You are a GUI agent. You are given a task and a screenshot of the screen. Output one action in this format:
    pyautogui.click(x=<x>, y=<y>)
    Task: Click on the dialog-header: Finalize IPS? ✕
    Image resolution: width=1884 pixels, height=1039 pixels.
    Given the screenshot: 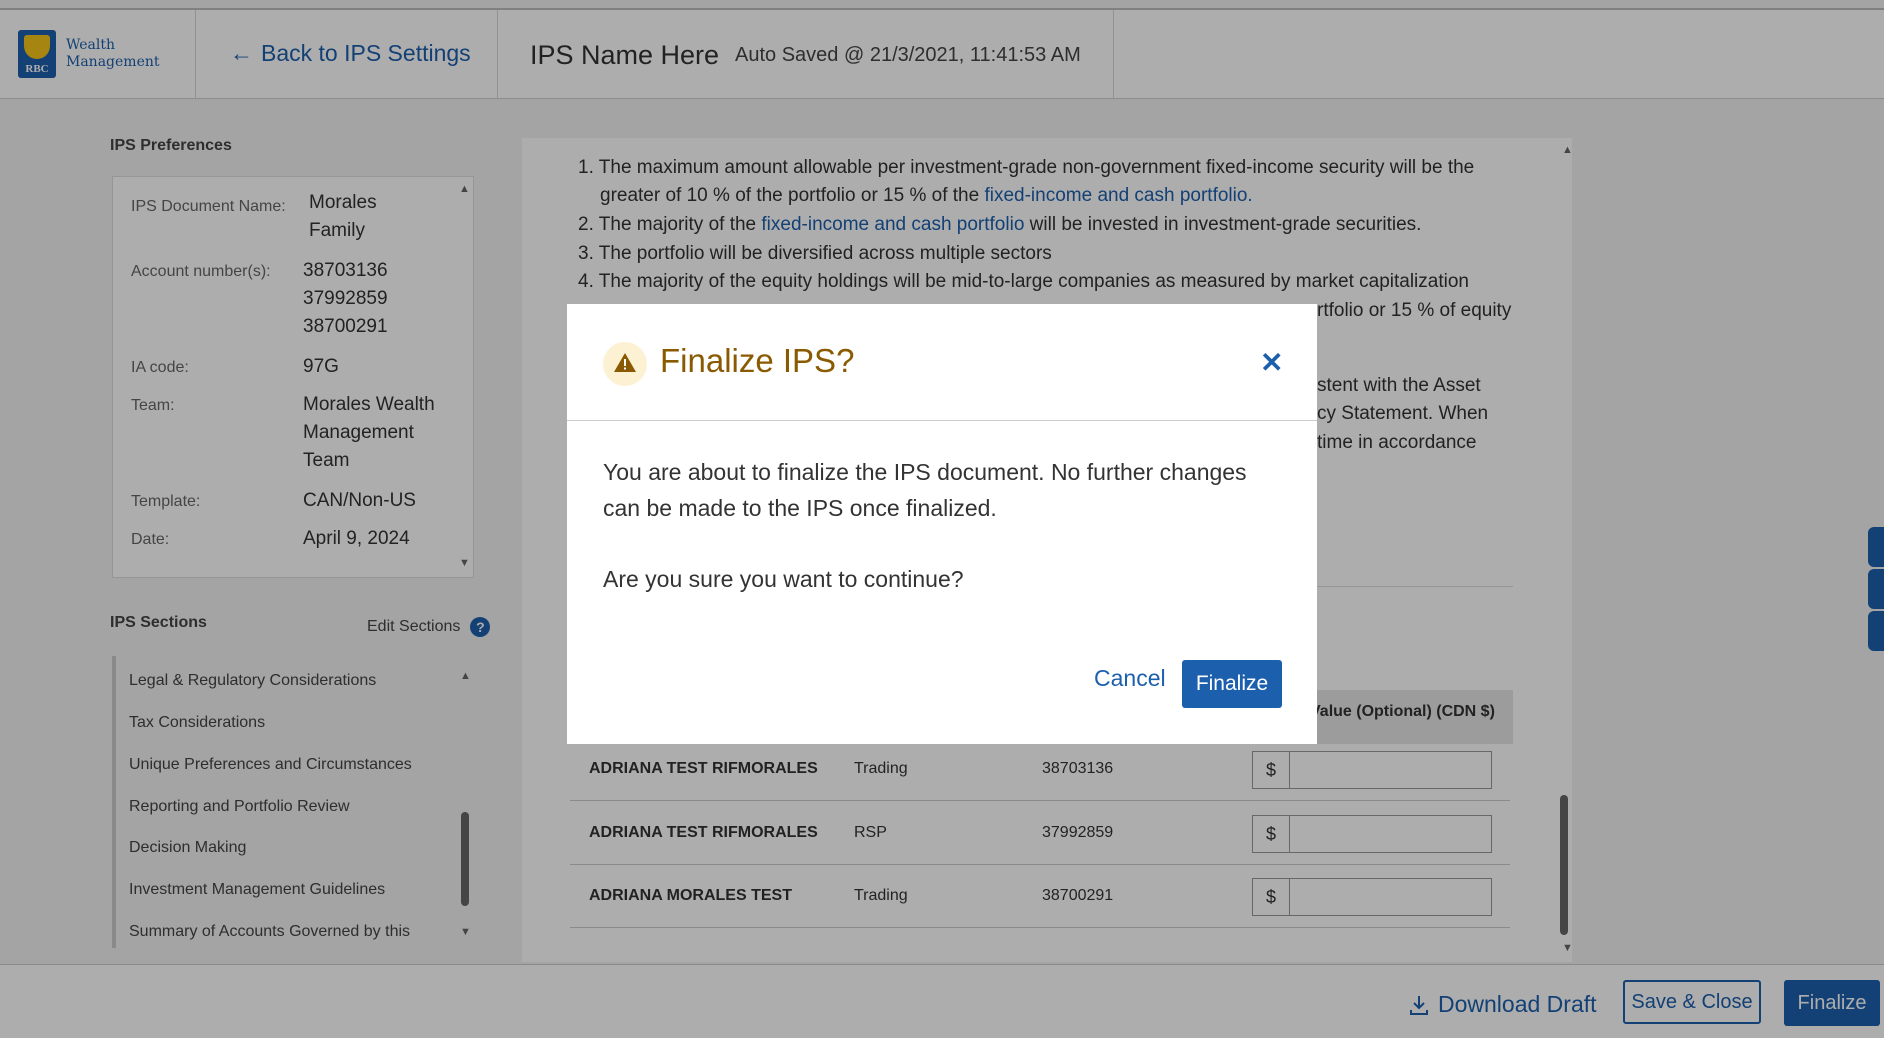 What is the action you would take?
    pyautogui.click(x=942, y=362)
    